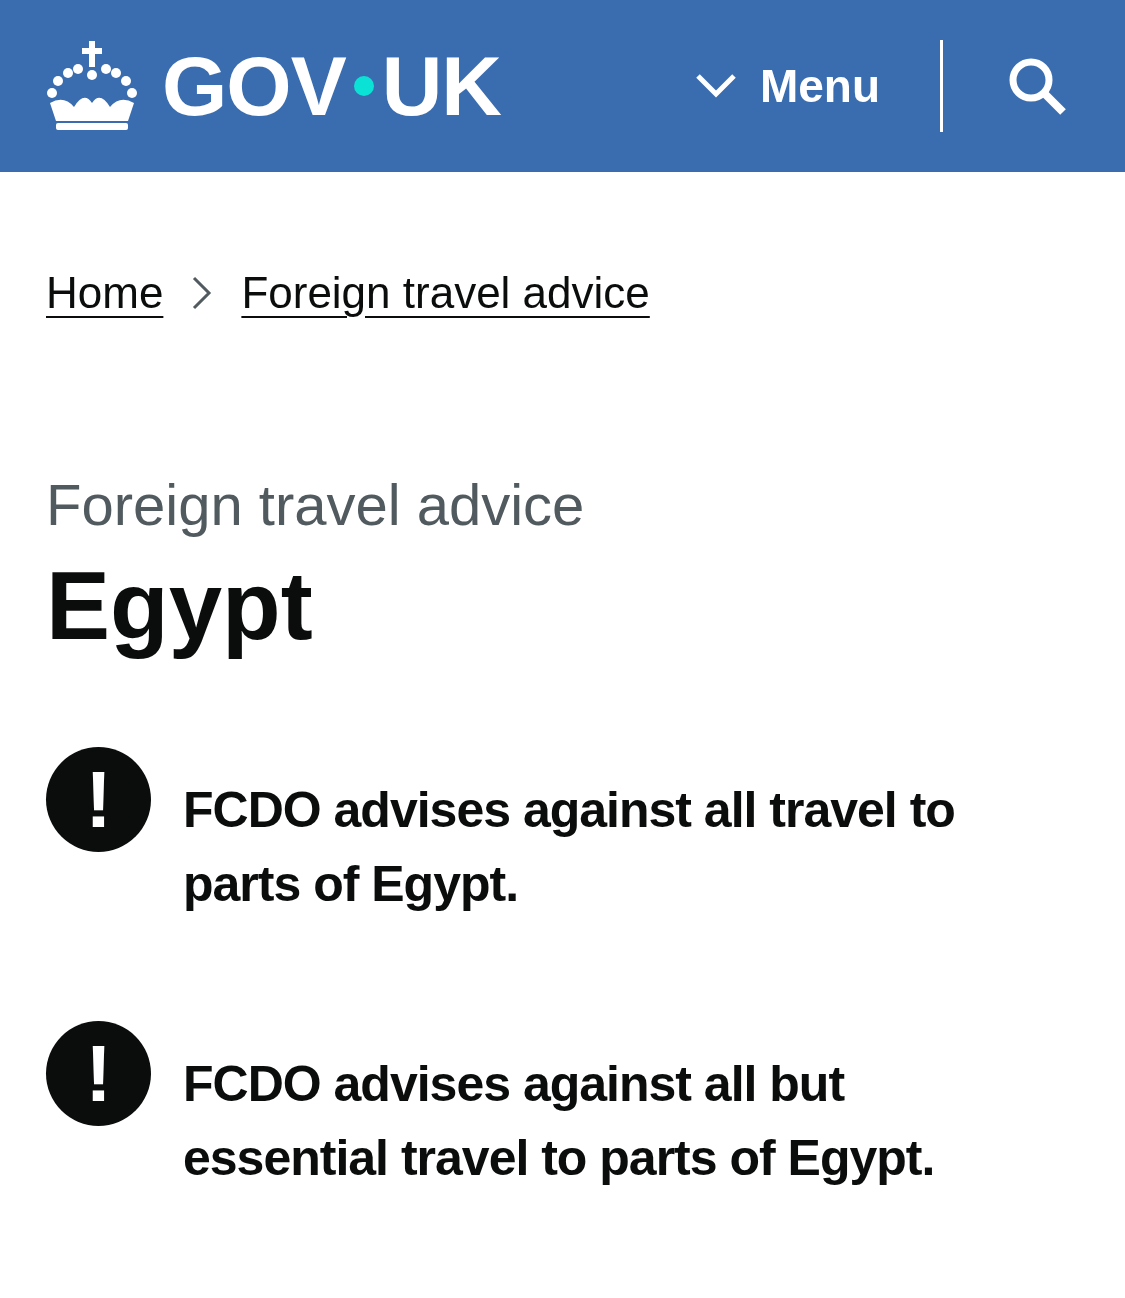 The image size is (1125, 1298). I want to click on chevron-icon, so click(715, 86).